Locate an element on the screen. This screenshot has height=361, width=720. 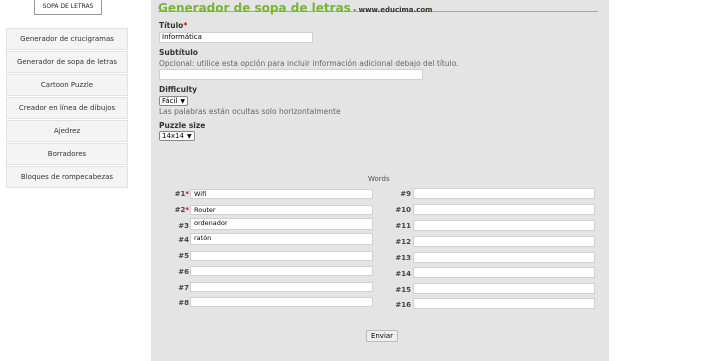
word-number: #11 is located at coordinates (403, 226).